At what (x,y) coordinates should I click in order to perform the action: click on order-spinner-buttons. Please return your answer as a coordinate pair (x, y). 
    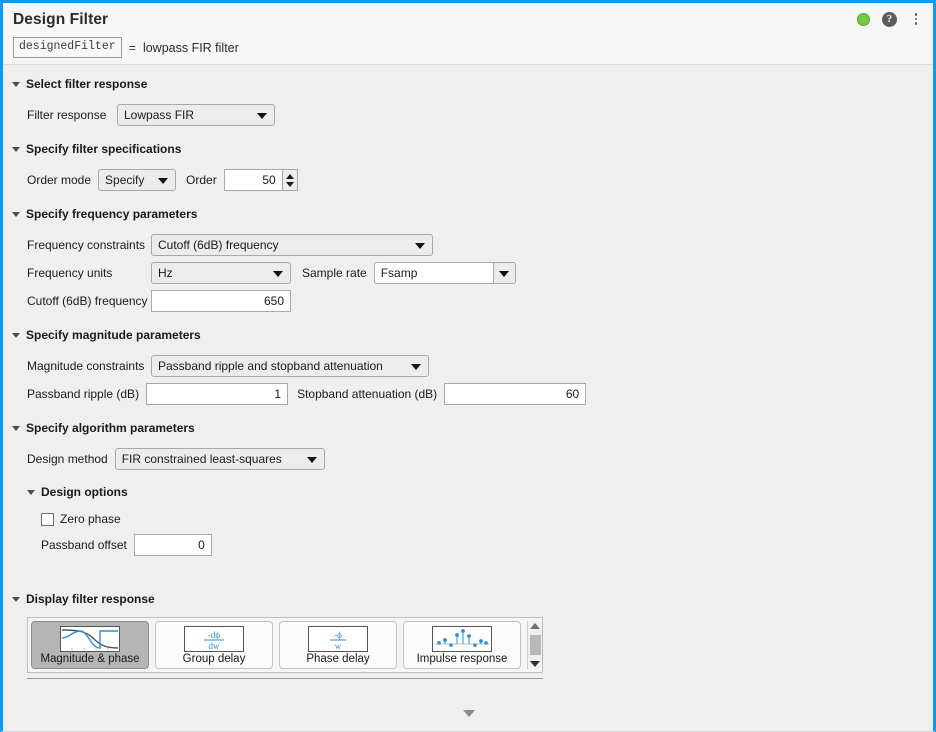
    Looking at the image, I should click on (289, 180).